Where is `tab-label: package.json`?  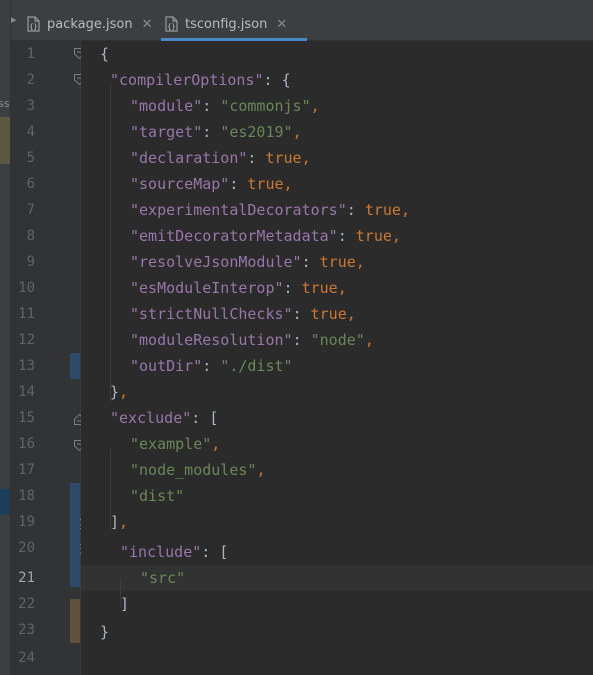
tab-label: package.json is located at coordinates (90, 24).